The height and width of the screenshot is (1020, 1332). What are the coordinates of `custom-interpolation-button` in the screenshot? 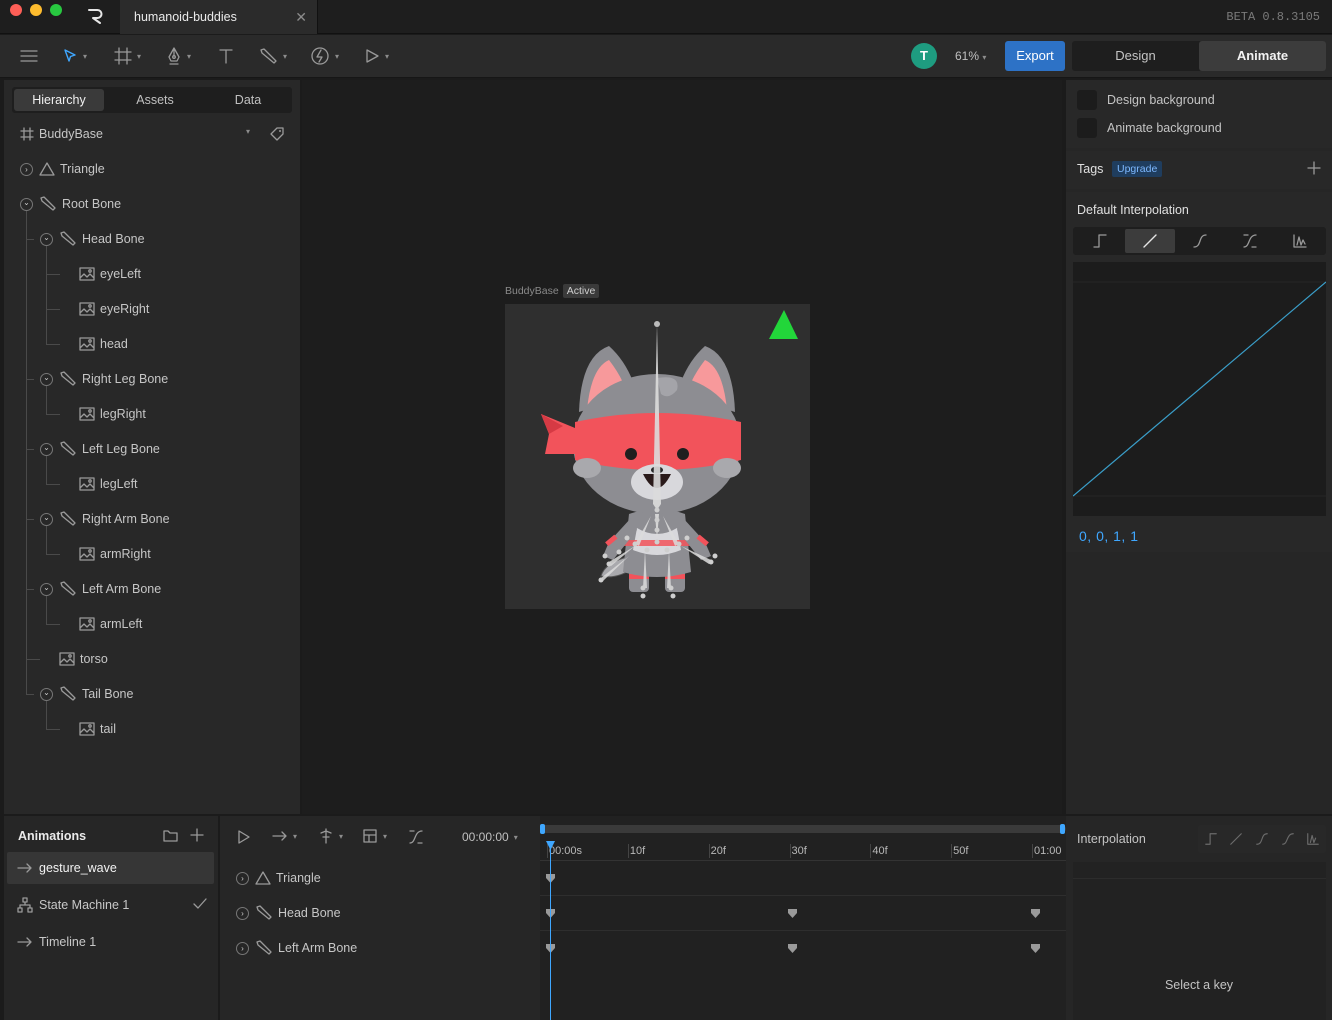 It's located at (1300, 241).